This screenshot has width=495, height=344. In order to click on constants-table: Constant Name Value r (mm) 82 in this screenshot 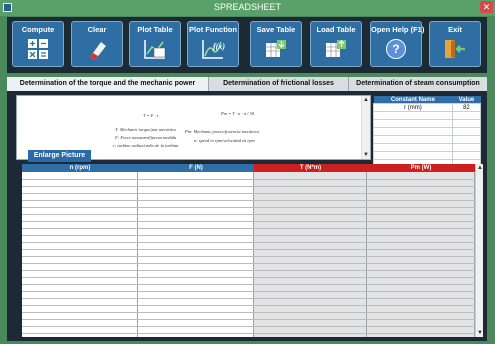, I will do `click(427, 132)`.